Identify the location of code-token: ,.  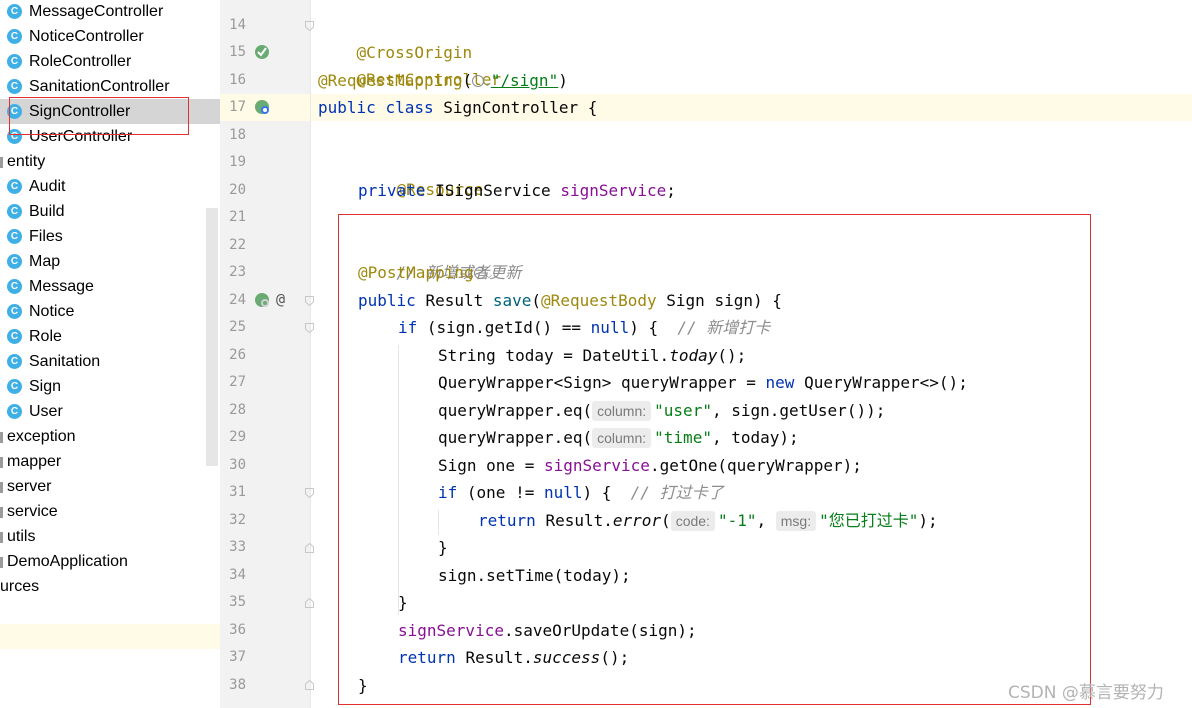
(761, 520).